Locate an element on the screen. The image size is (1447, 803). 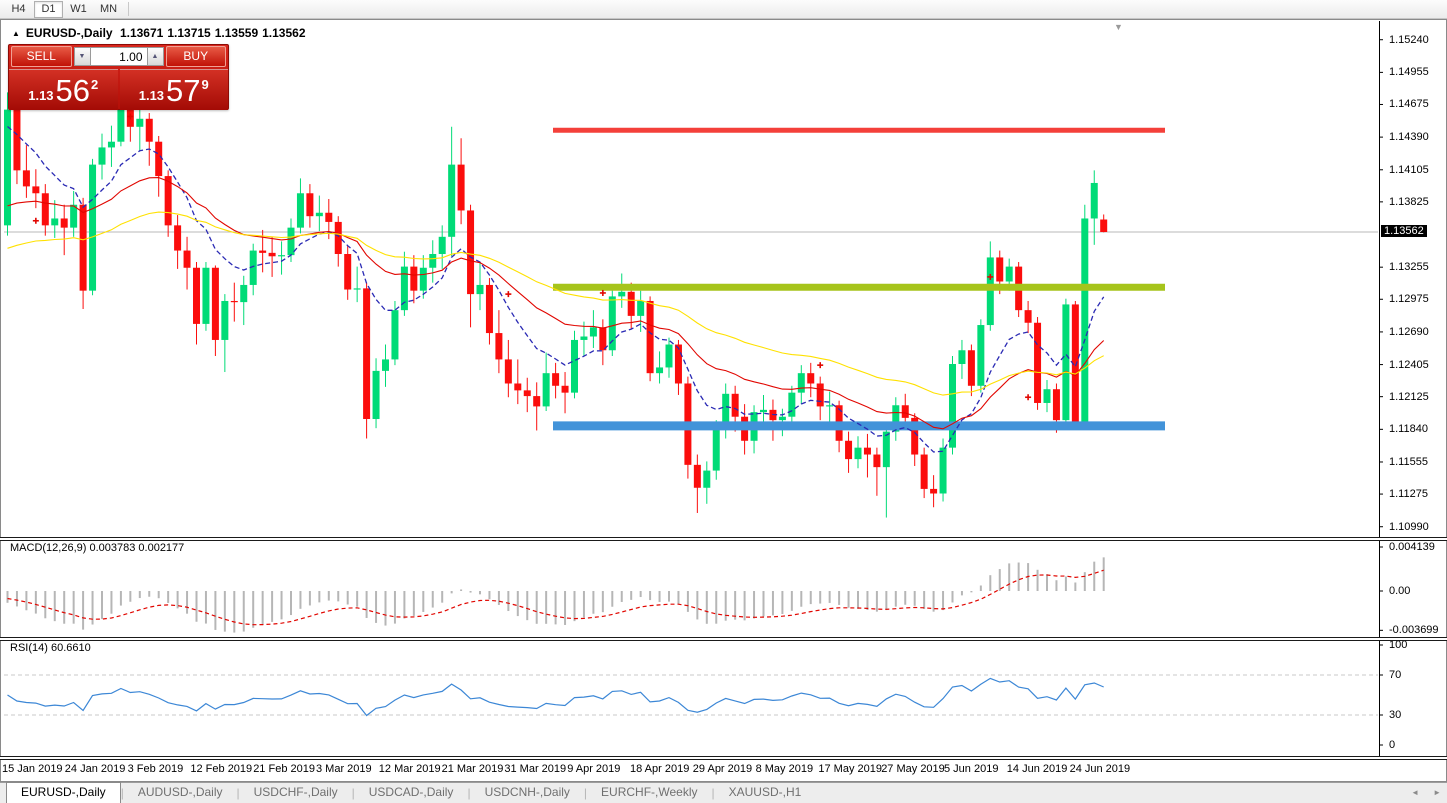
trade-panel-prices: 1.13 56 2 1.13 57 9 is located at coordinates (118, 89).